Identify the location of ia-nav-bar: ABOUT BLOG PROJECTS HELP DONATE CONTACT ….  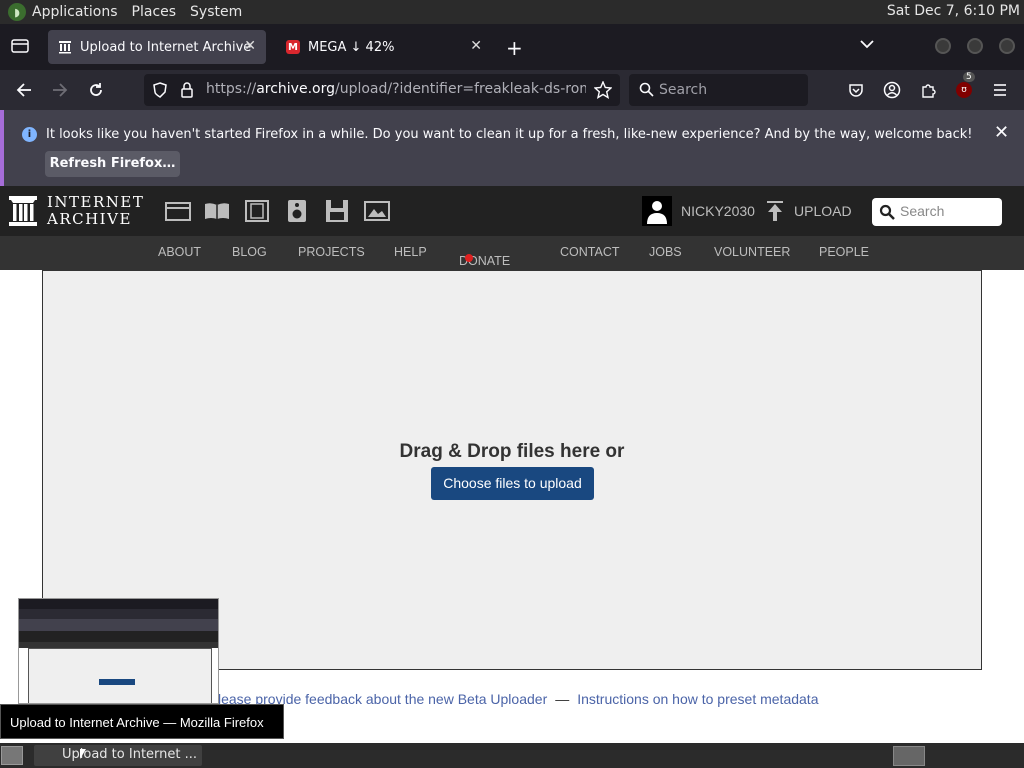
(512, 253).